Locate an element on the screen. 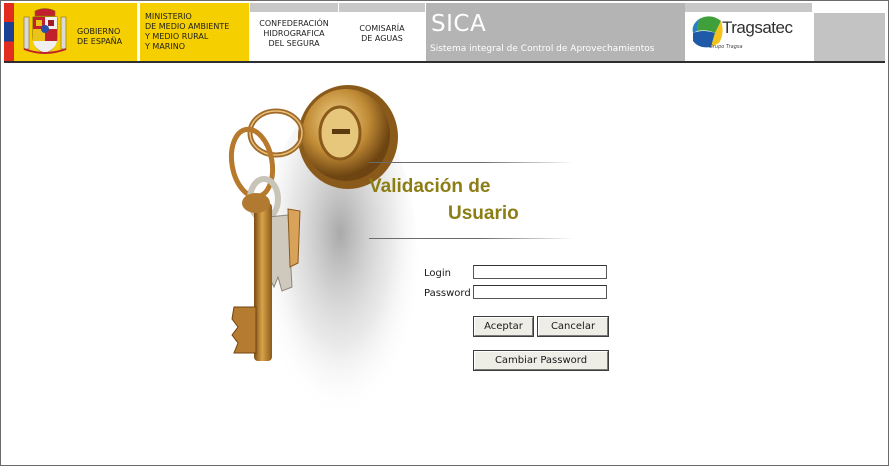  page-title-line1: Validación de is located at coordinates (430, 186).